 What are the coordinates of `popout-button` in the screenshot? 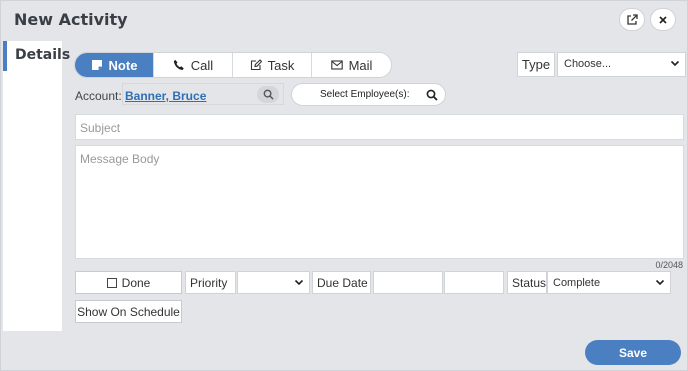 It's located at (632, 19).